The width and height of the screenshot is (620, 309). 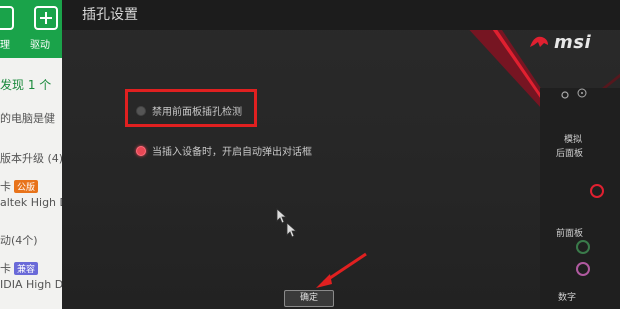 I want to click on bg-upgrade-line: 版本升级 (4), so click(x=31, y=158).